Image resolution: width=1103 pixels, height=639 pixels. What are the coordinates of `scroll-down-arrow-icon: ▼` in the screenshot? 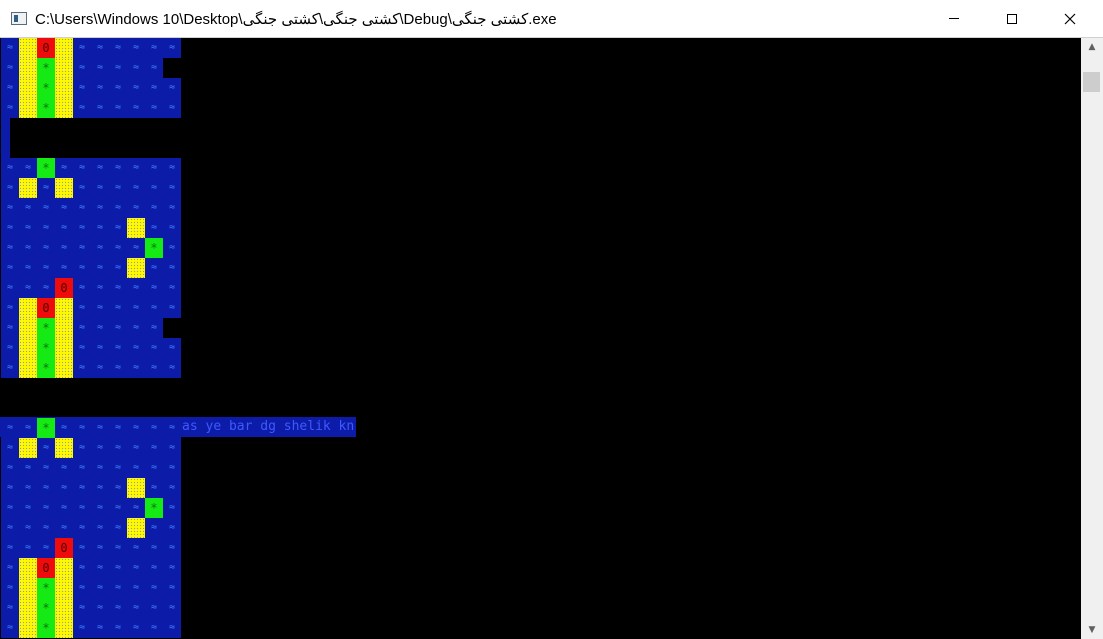 It's located at (1092, 630).